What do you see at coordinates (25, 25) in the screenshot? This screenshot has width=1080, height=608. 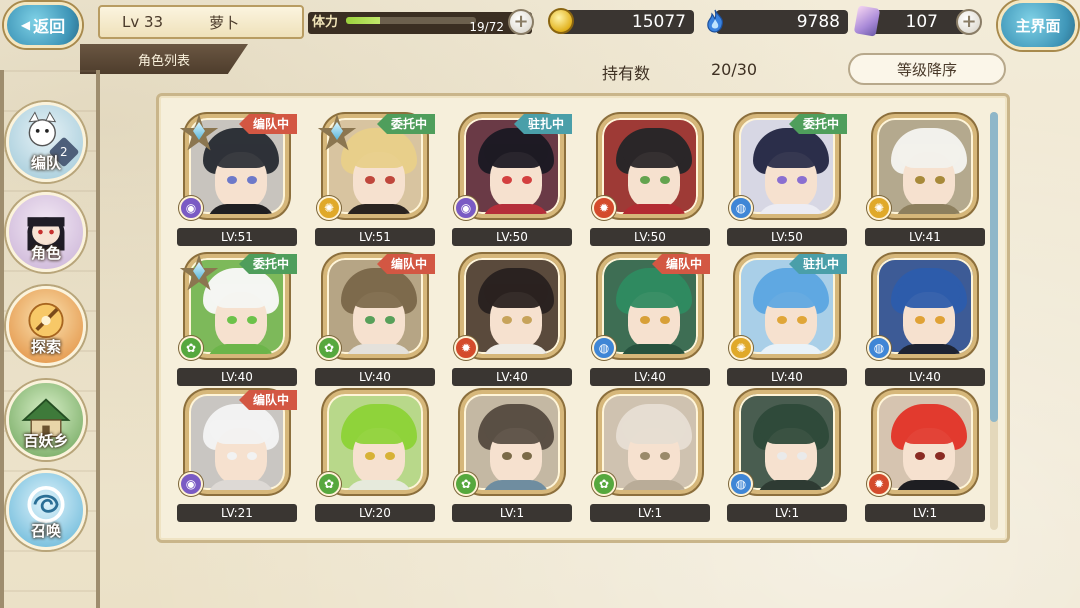 I see `back-arrow-icon: ◀` at bounding box center [25, 25].